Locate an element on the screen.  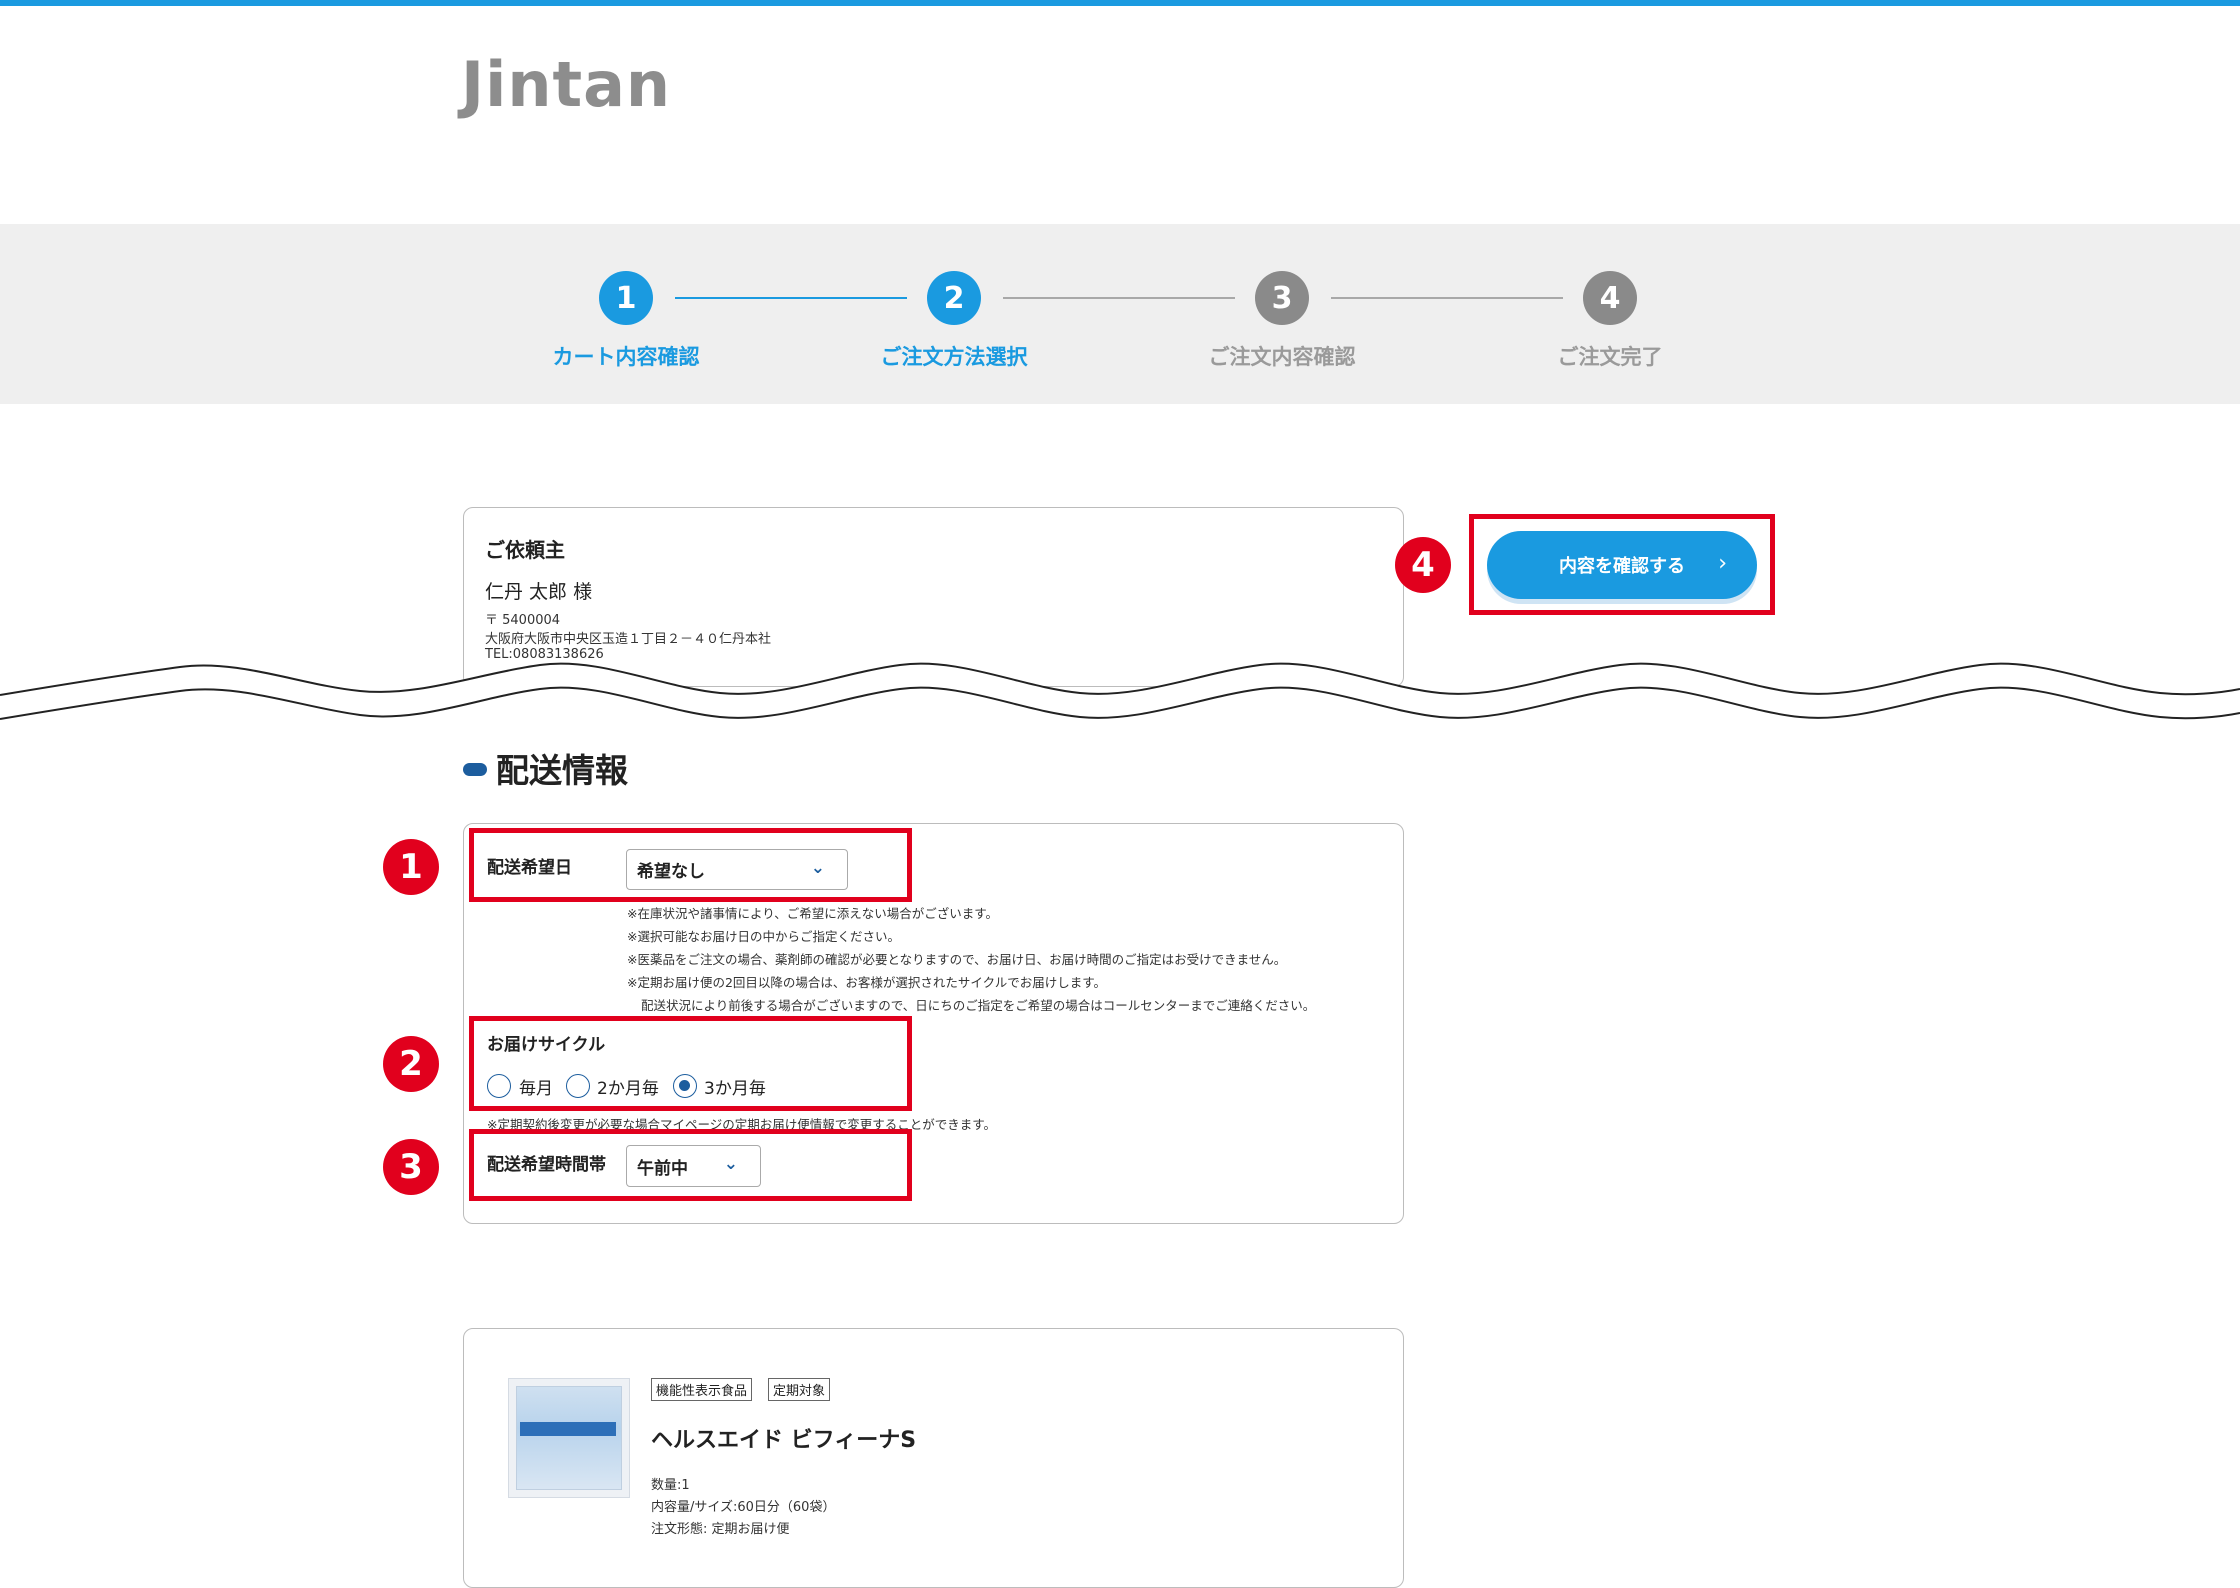
cycle-option-2months-label: 2か月毎 is located at coordinates (628, 1089).